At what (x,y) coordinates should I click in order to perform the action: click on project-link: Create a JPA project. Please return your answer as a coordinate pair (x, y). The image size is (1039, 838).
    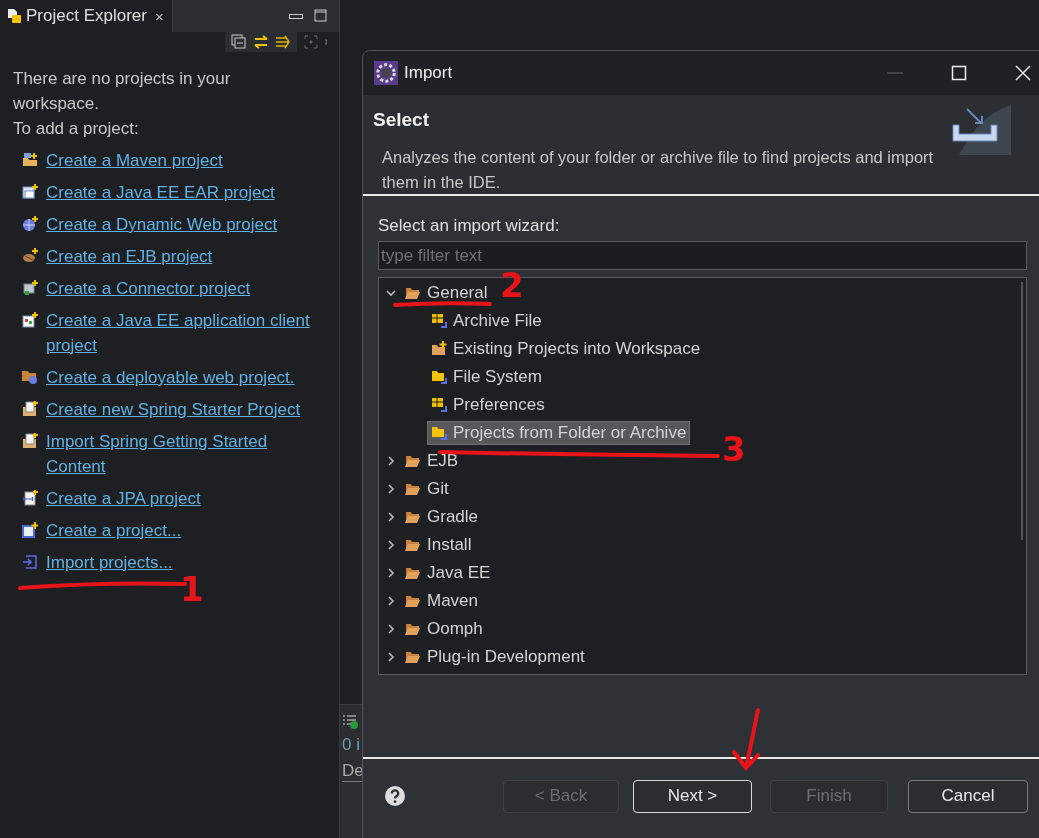
    Looking at the image, I should click on (123, 498).